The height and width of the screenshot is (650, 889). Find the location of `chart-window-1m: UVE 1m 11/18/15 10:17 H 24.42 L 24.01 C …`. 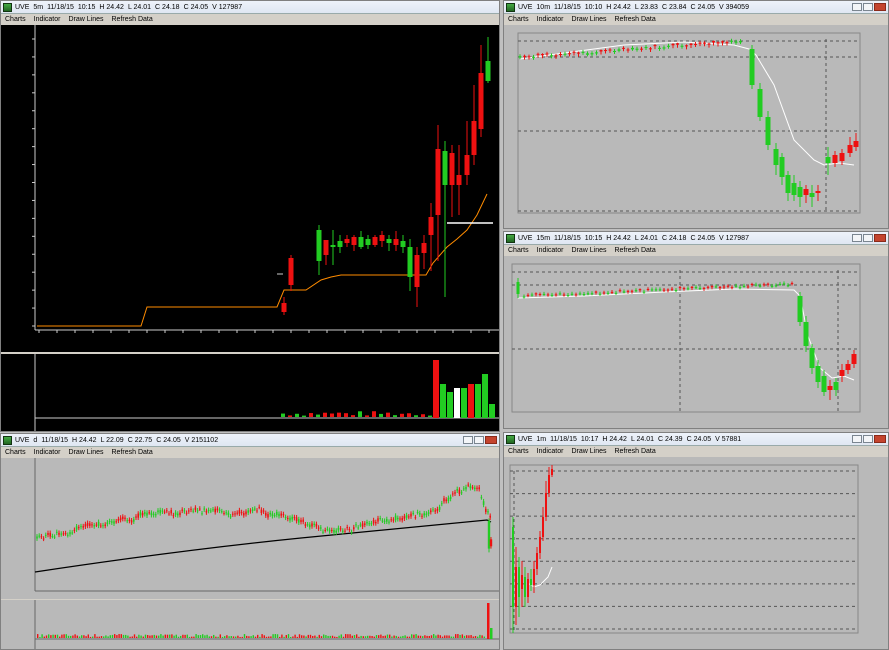

chart-window-1m: UVE 1m 11/18/15 10:17 H 24.42 L 24.01 C … is located at coordinates (696, 541).